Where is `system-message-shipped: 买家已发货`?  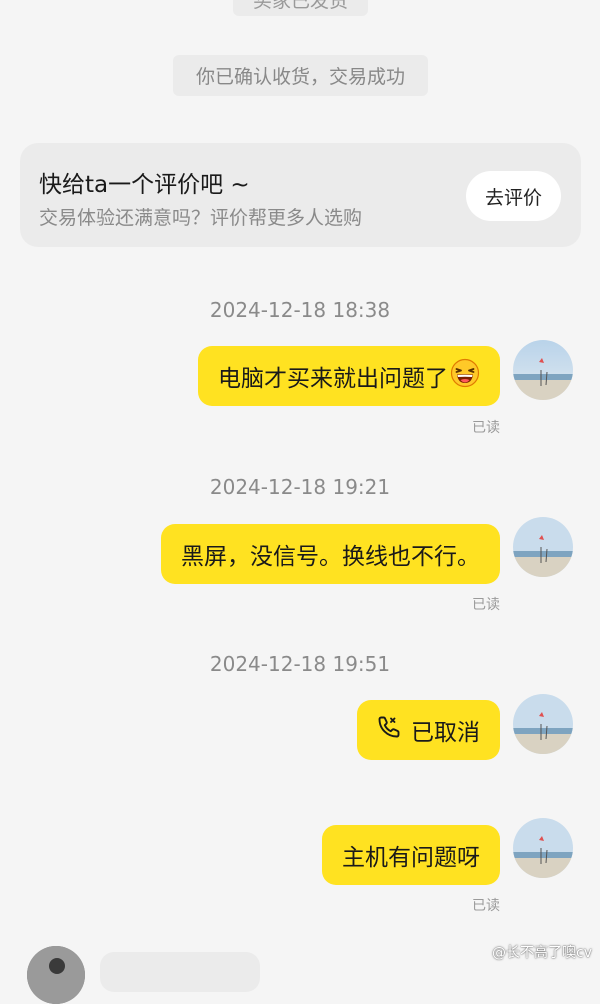
system-message-shipped: 买家已发货 is located at coordinates (300, 8).